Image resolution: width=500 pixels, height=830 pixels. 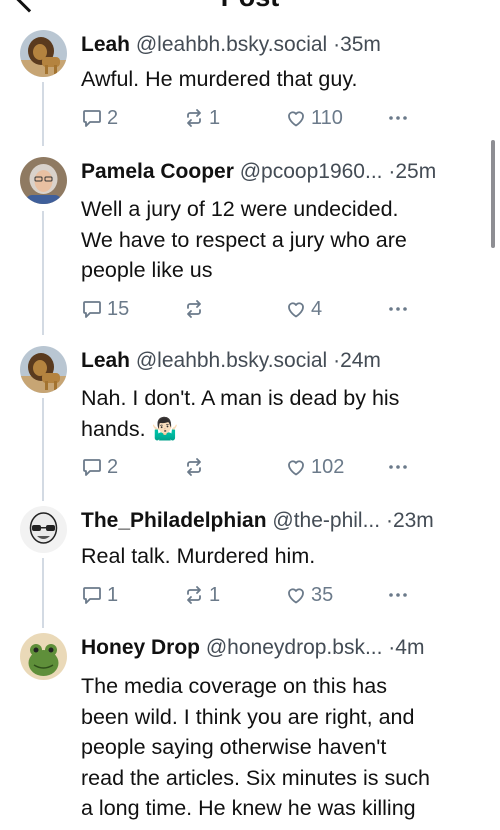 What do you see at coordinates (317, 308) in the screenshot?
I see `like-count: 4` at bounding box center [317, 308].